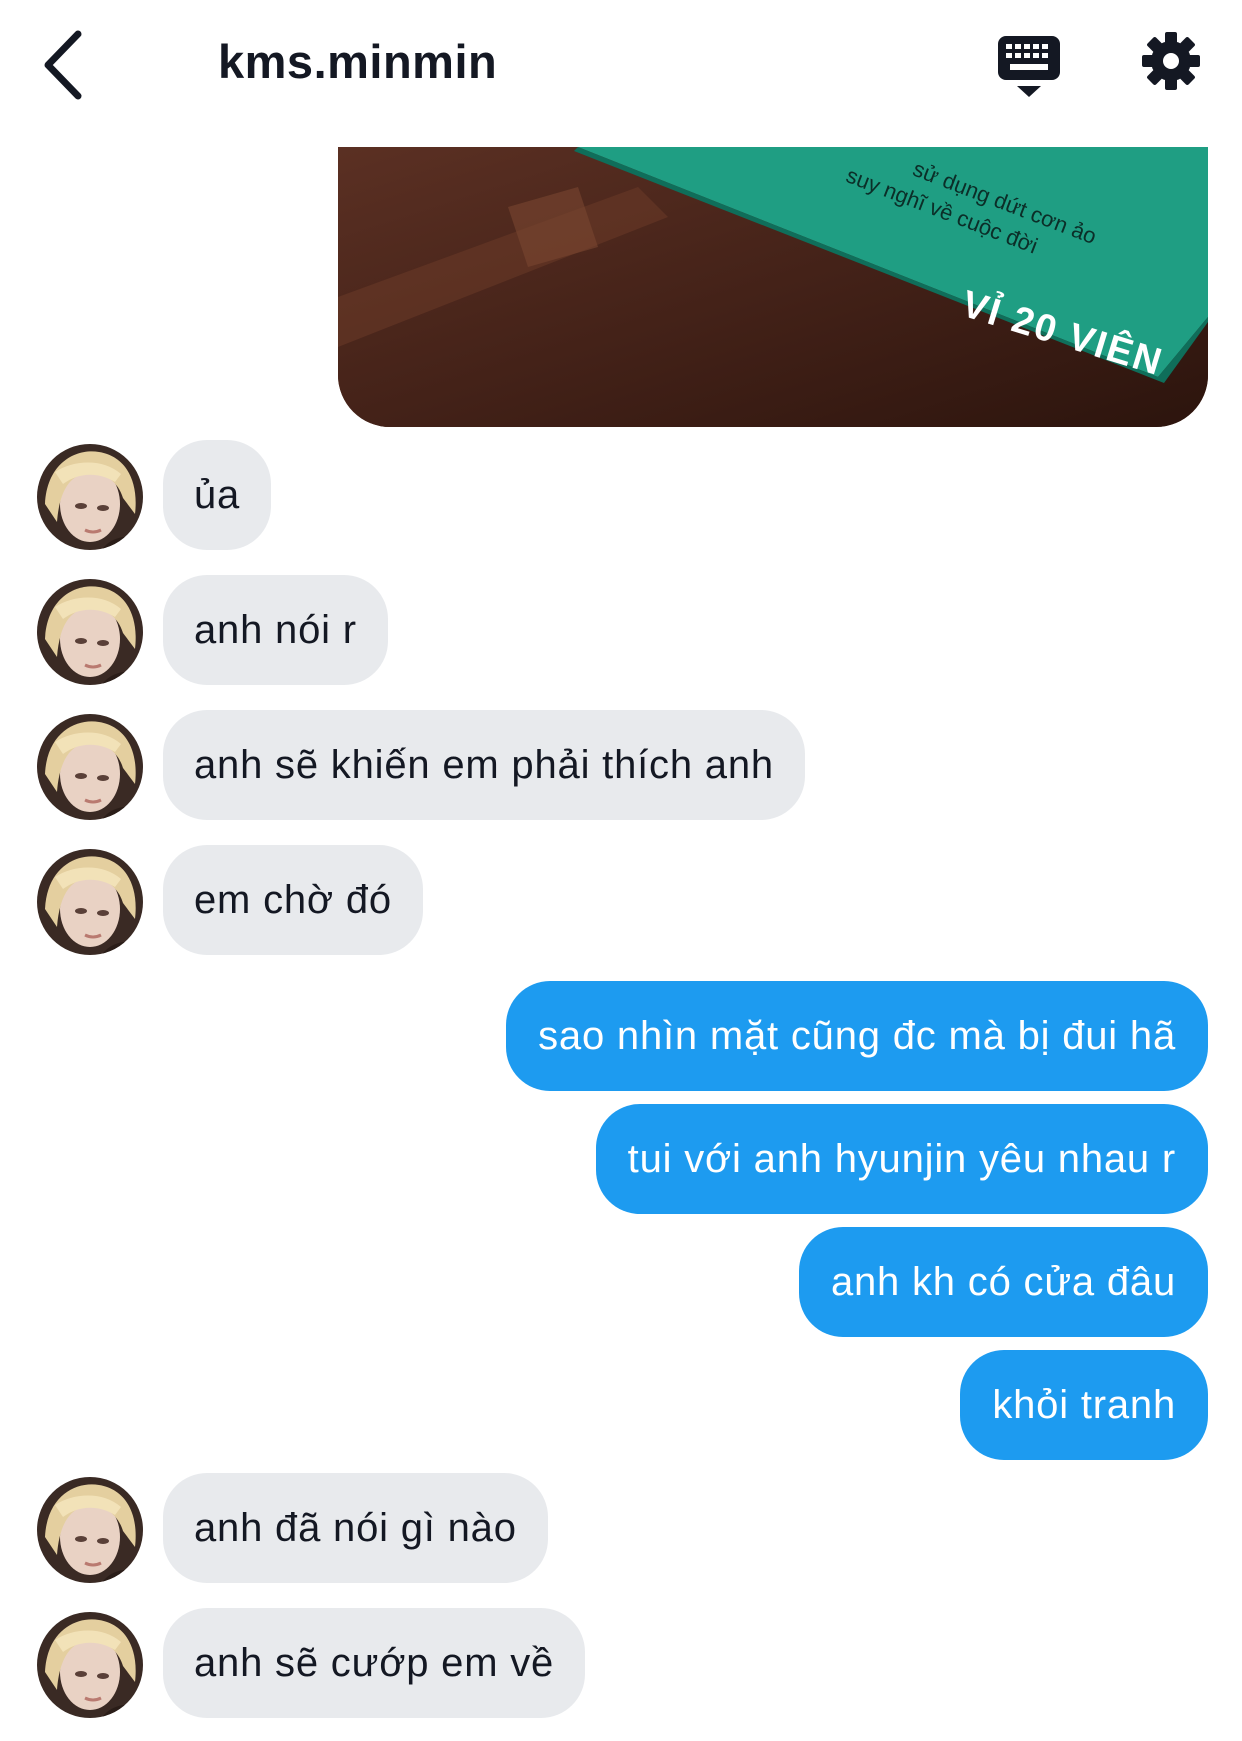 The image size is (1242, 1741). What do you see at coordinates (358, 61) in the screenshot?
I see `conversation-title: kms.minmin` at bounding box center [358, 61].